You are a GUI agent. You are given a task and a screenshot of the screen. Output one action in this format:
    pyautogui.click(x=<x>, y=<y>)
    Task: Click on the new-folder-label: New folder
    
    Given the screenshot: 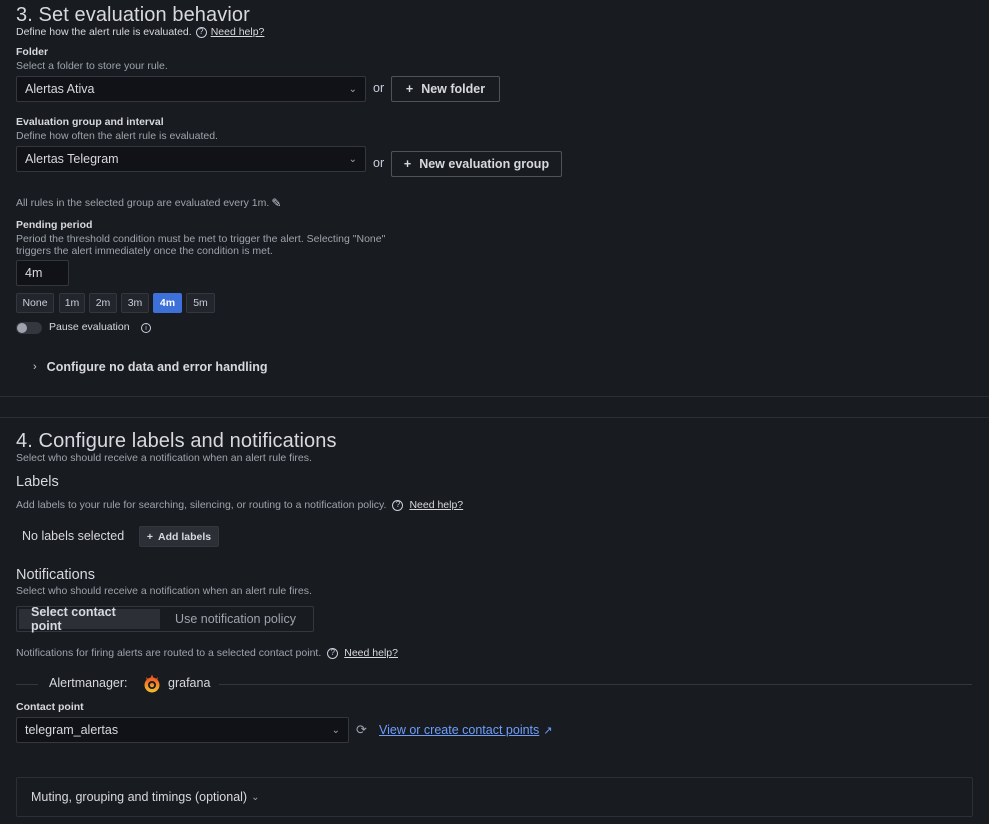 What is the action you would take?
    pyautogui.click(x=453, y=89)
    